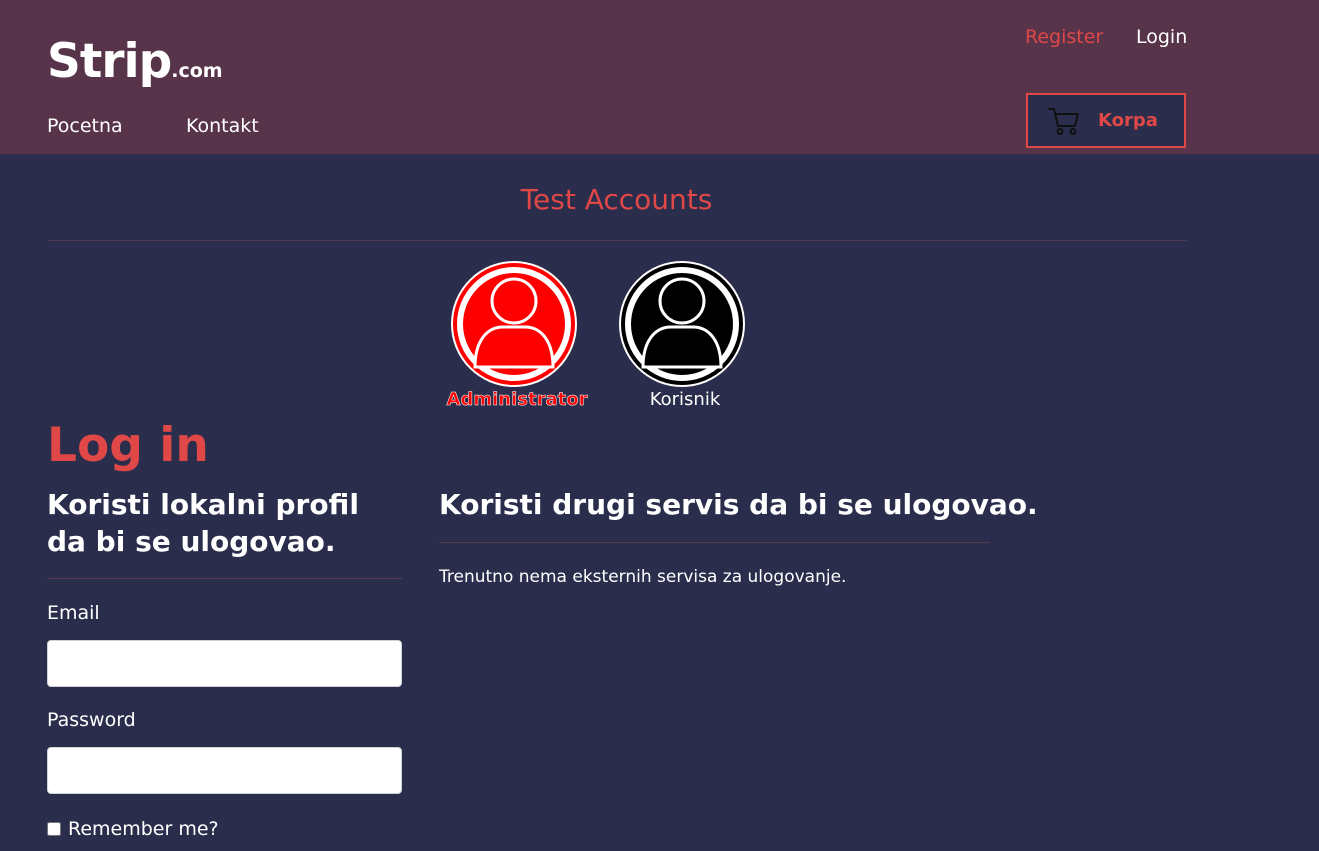 The height and width of the screenshot is (851, 1319). I want to click on remember-me: Remember me?, so click(133, 829).